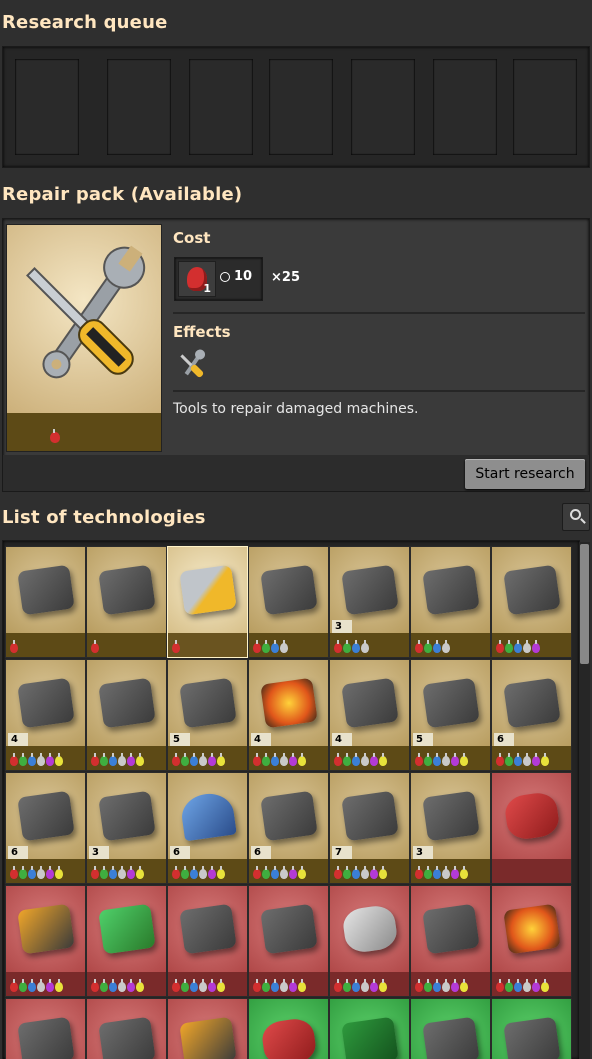 The image size is (592, 1059). What do you see at coordinates (531, 816) in the screenshot?
I see `capsule-icon` at bounding box center [531, 816].